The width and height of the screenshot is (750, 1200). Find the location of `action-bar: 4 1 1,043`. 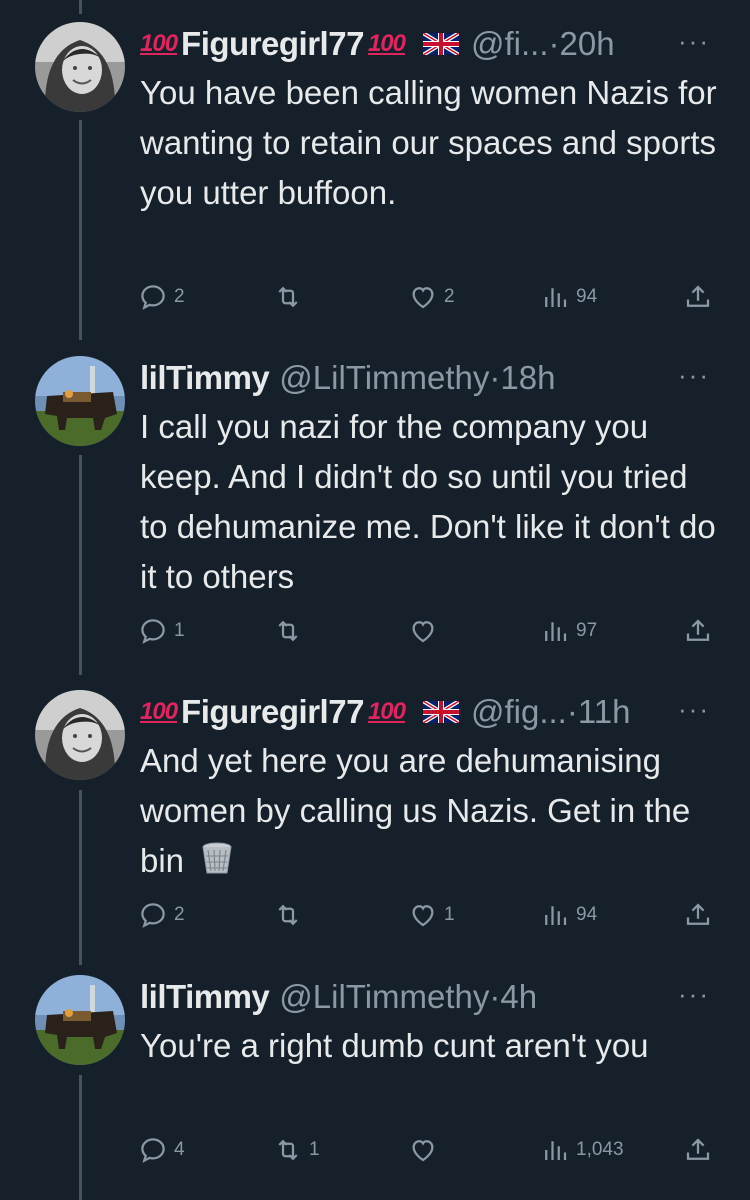

action-bar: 4 1 1,043 is located at coordinates (428, 1150).